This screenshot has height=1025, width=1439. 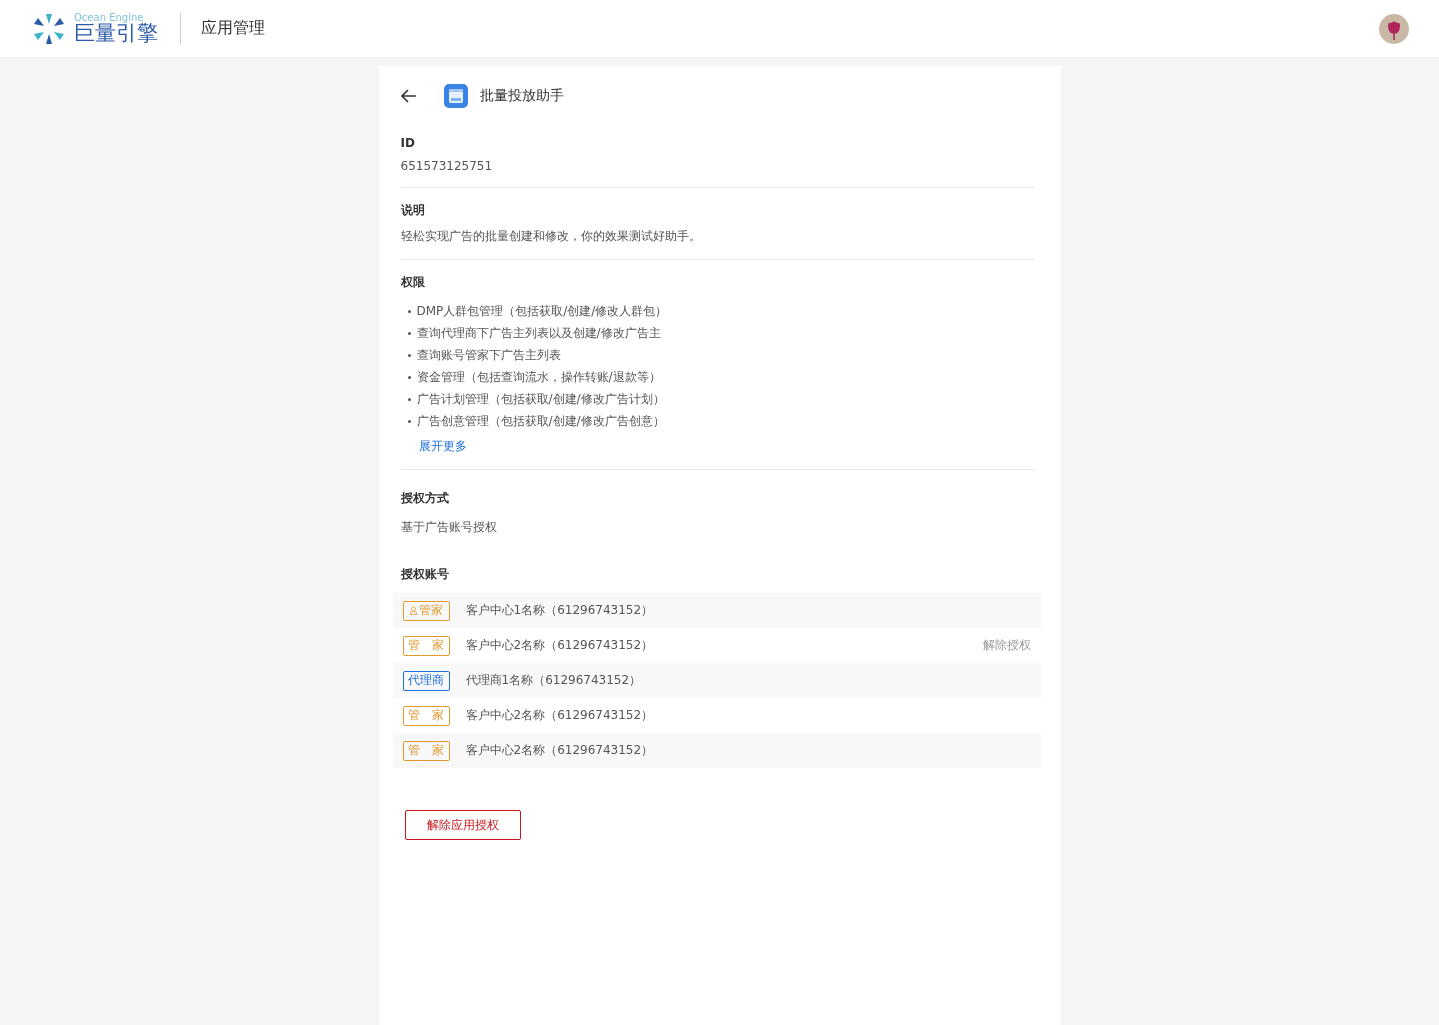 I want to click on revoke-link: 解除授权, so click(x=1006, y=645).